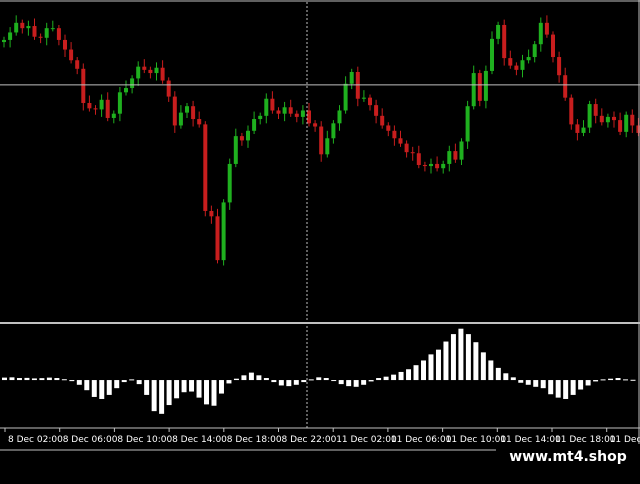  What do you see at coordinates (366, 440) in the screenshot?
I see `time-axis-label: 11 Dec 02:00` at bounding box center [366, 440].